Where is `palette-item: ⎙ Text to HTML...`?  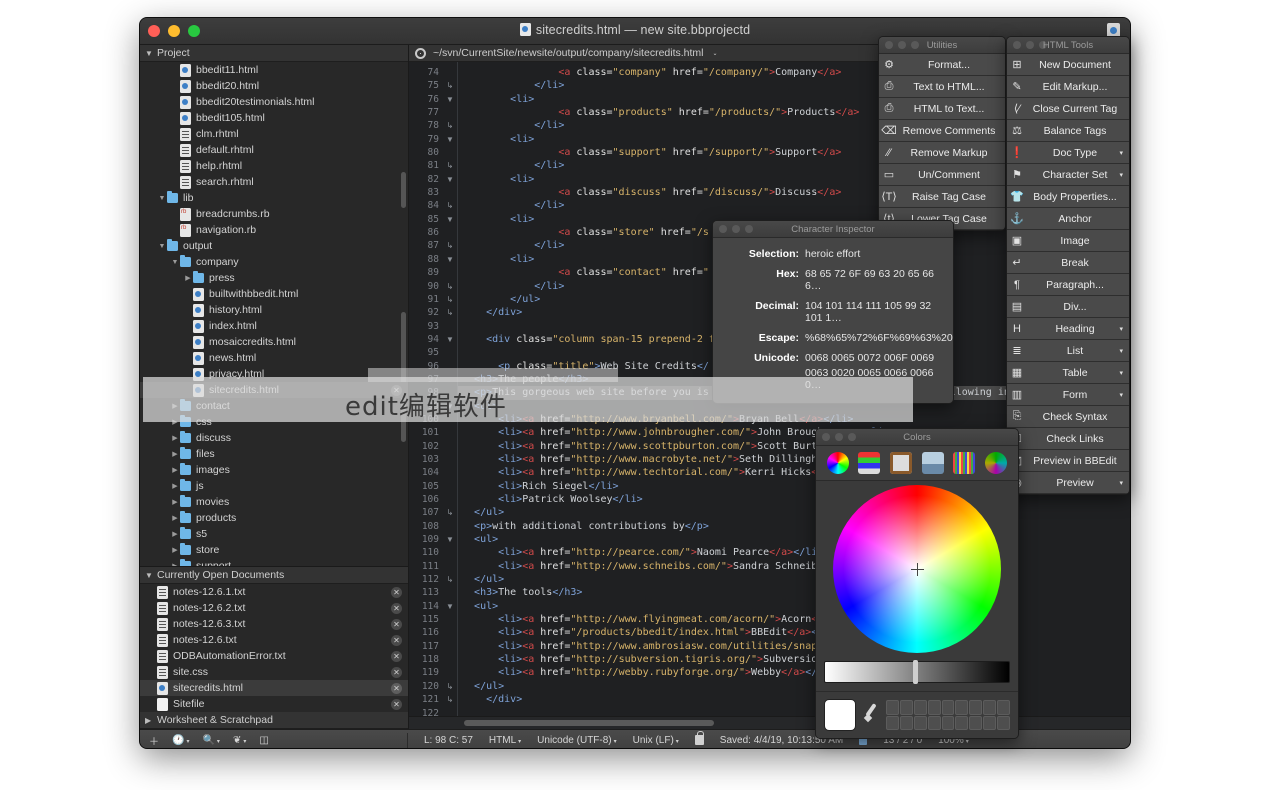 palette-item: ⎙ Text to HTML... is located at coordinates (942, 87).